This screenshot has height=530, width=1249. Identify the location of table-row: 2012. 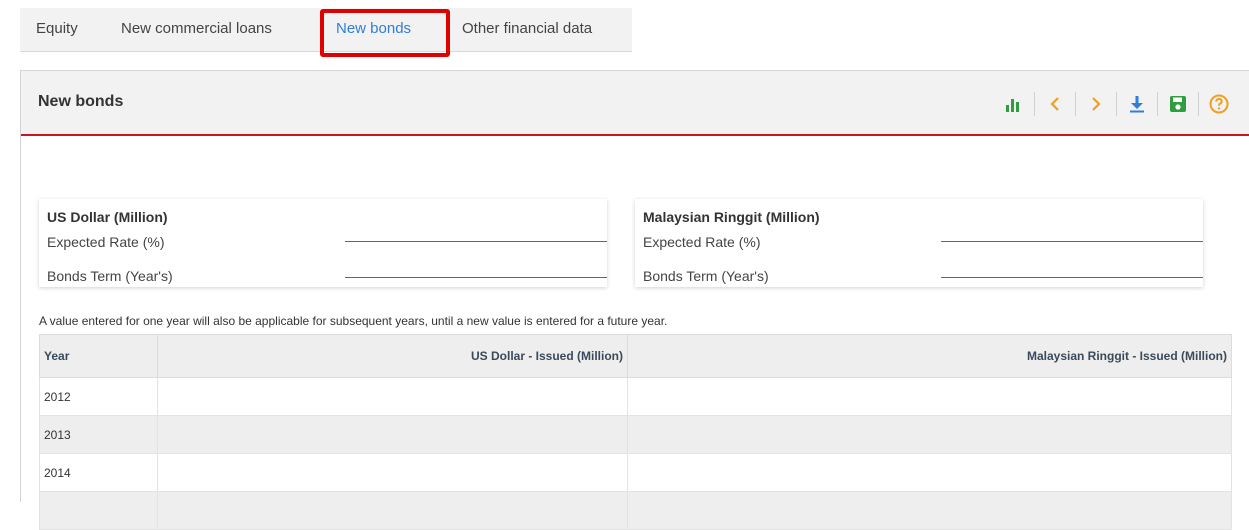
(635, 396).